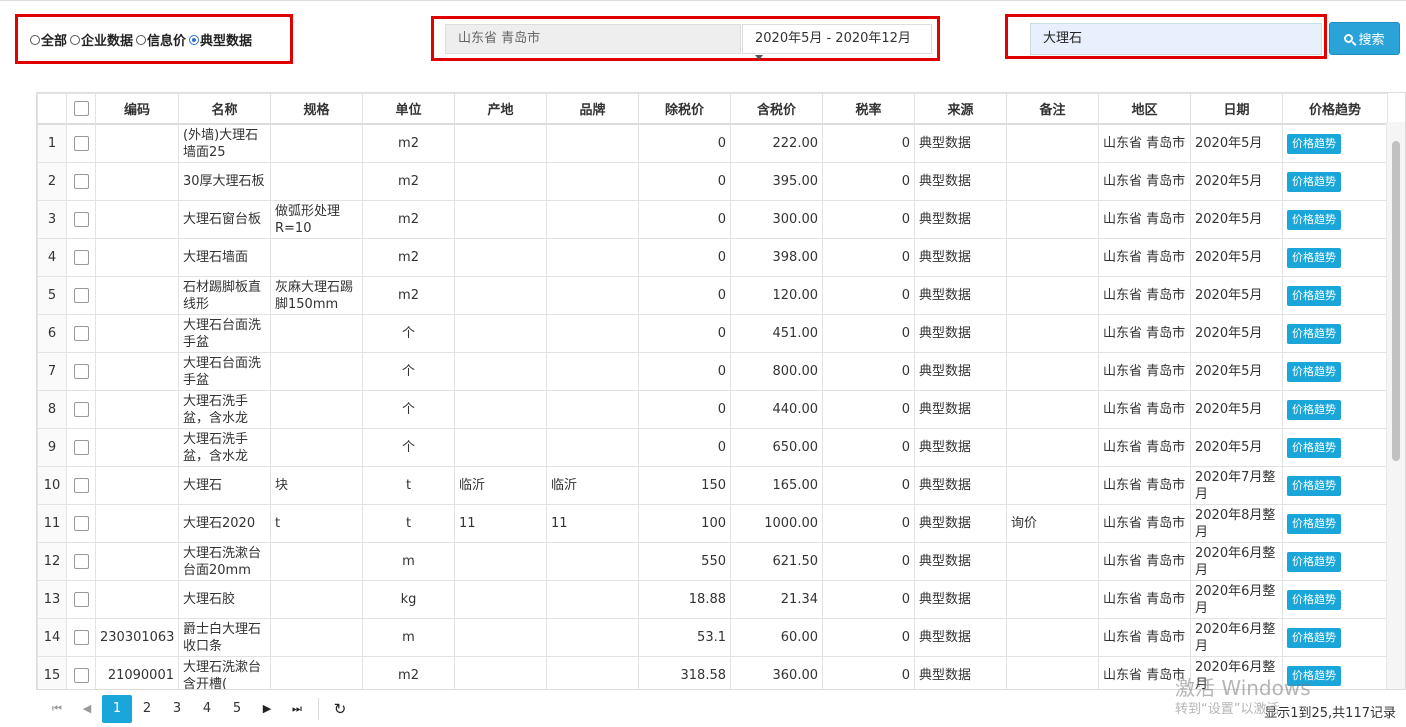 The height and width of the screenshot is (727, 1406). I want to click on cell-pretax: 53.1, so click(684, 637).